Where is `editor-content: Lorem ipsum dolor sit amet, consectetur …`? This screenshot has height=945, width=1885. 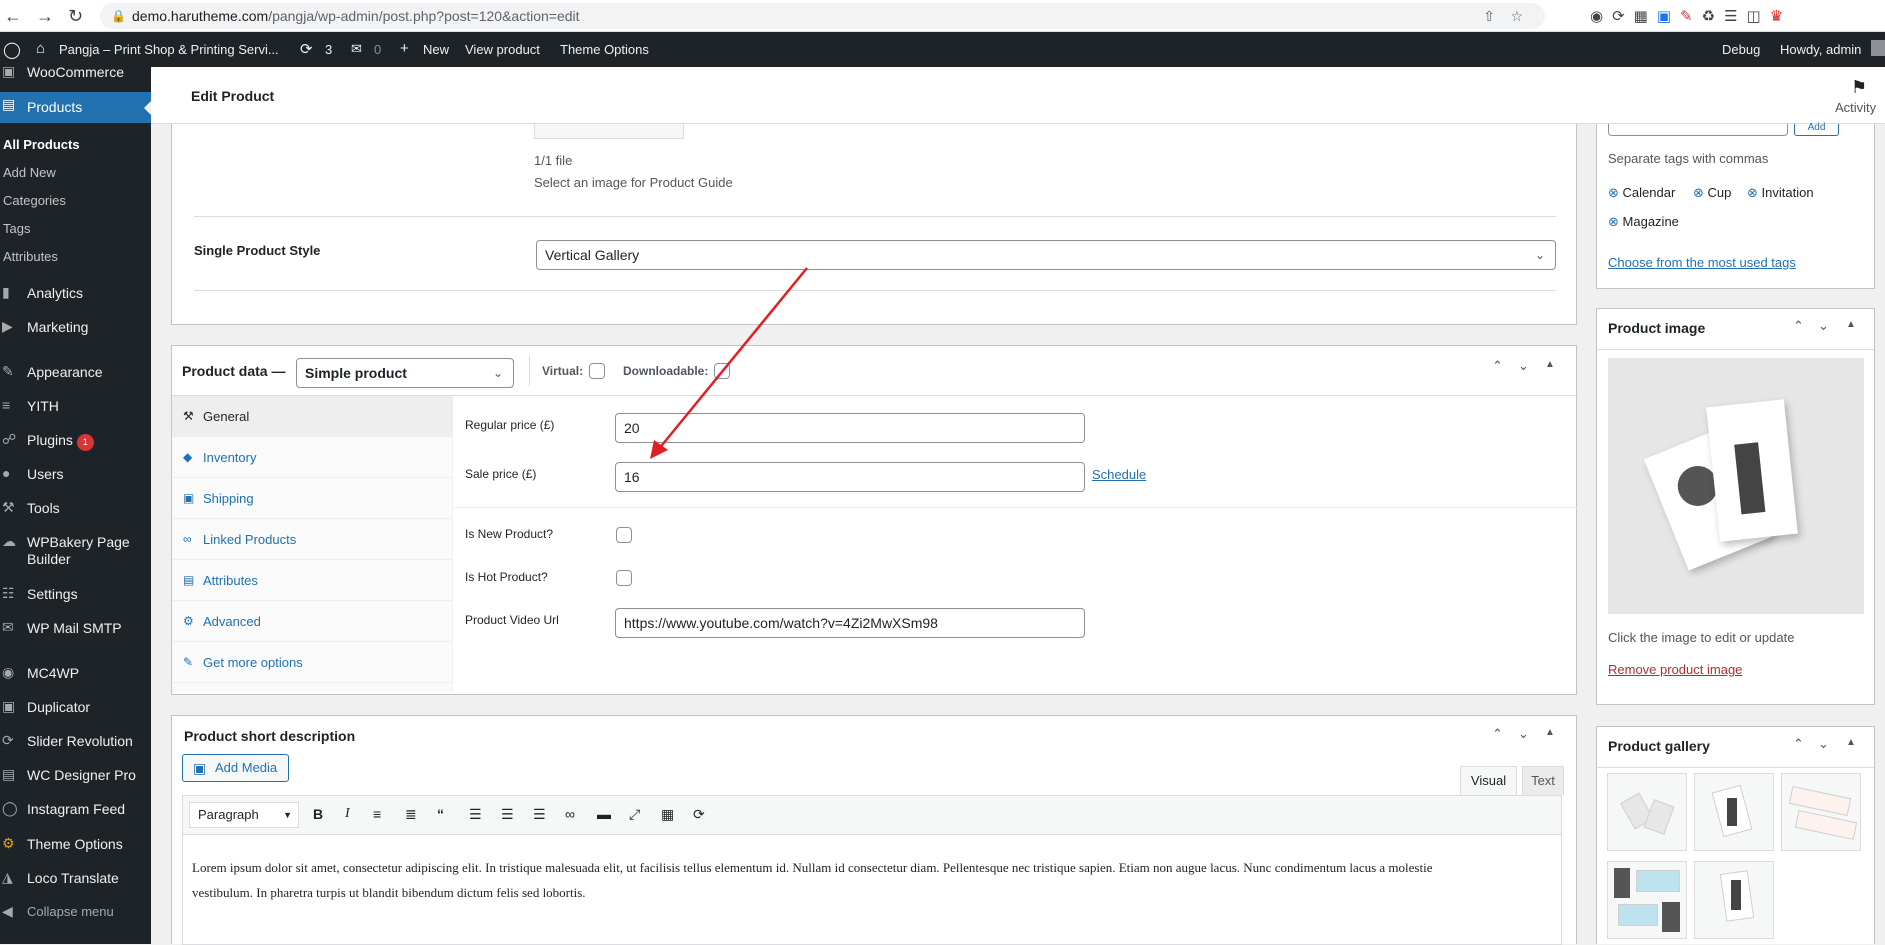
editor-content: Lorem ipsum dolor sit amet, consectetur … is located at coordinates (872, 890).